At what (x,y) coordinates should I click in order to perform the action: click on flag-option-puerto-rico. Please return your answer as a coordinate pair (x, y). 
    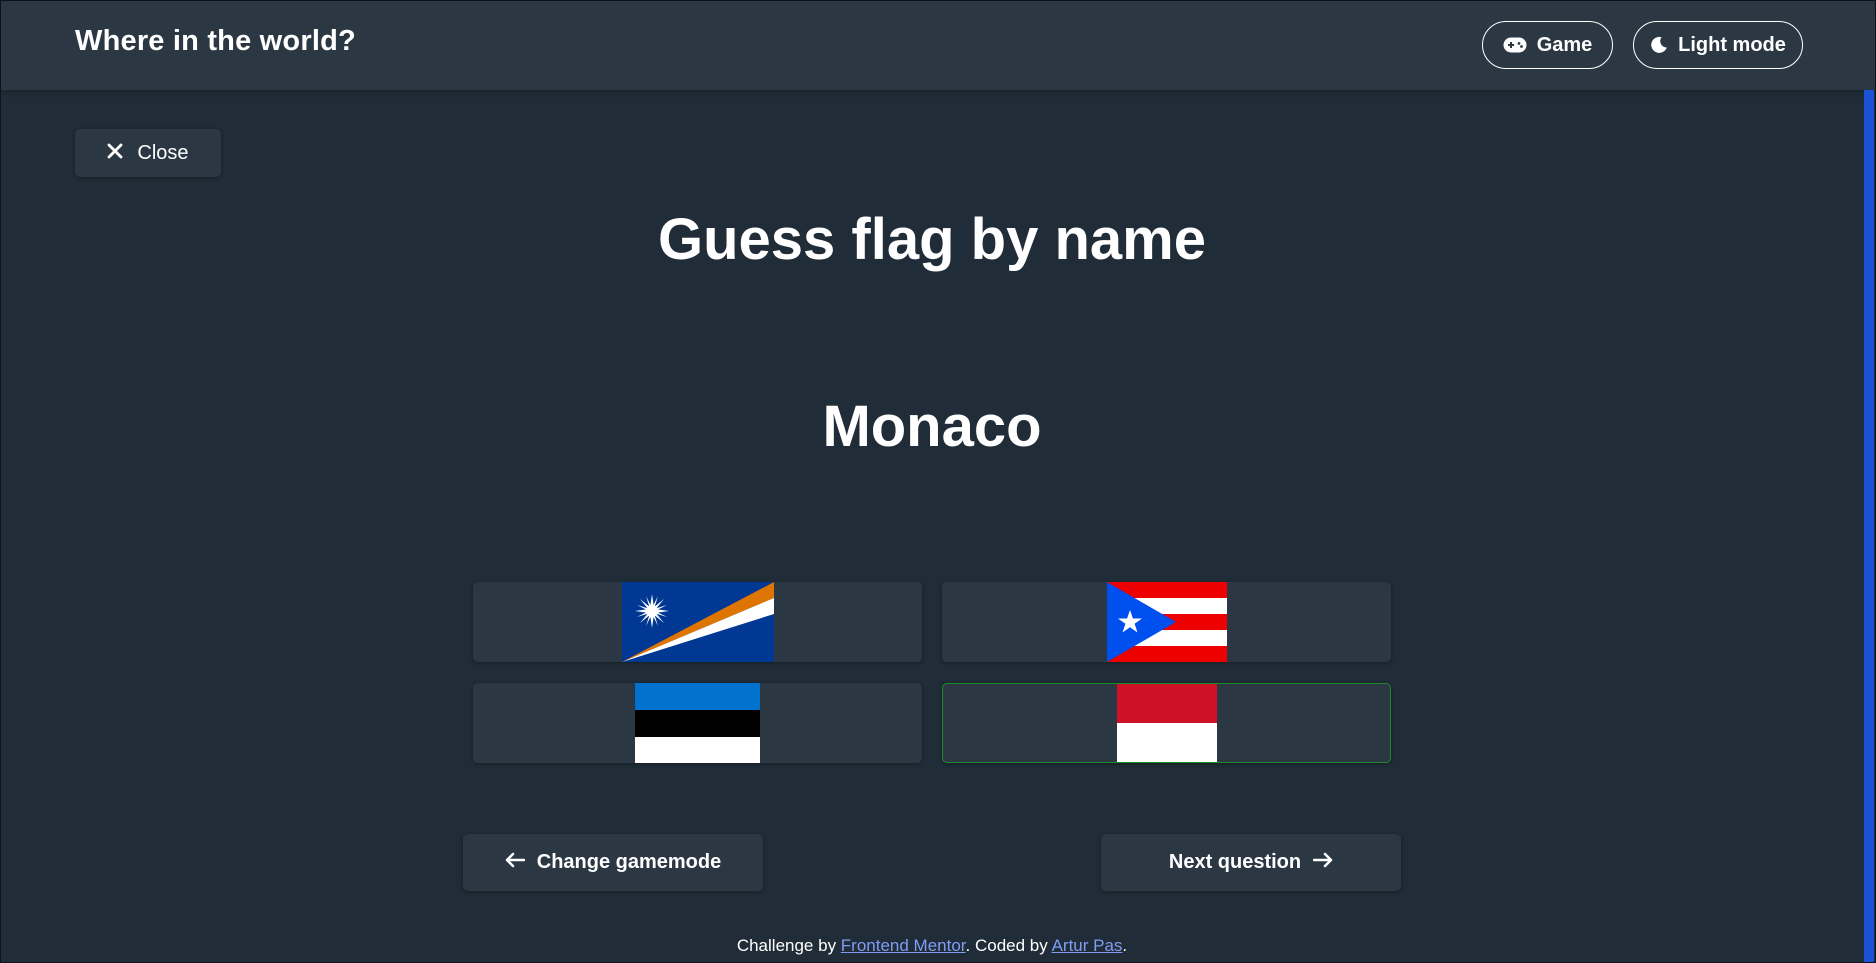
    Looking at the image, I should click on (1166, 622).